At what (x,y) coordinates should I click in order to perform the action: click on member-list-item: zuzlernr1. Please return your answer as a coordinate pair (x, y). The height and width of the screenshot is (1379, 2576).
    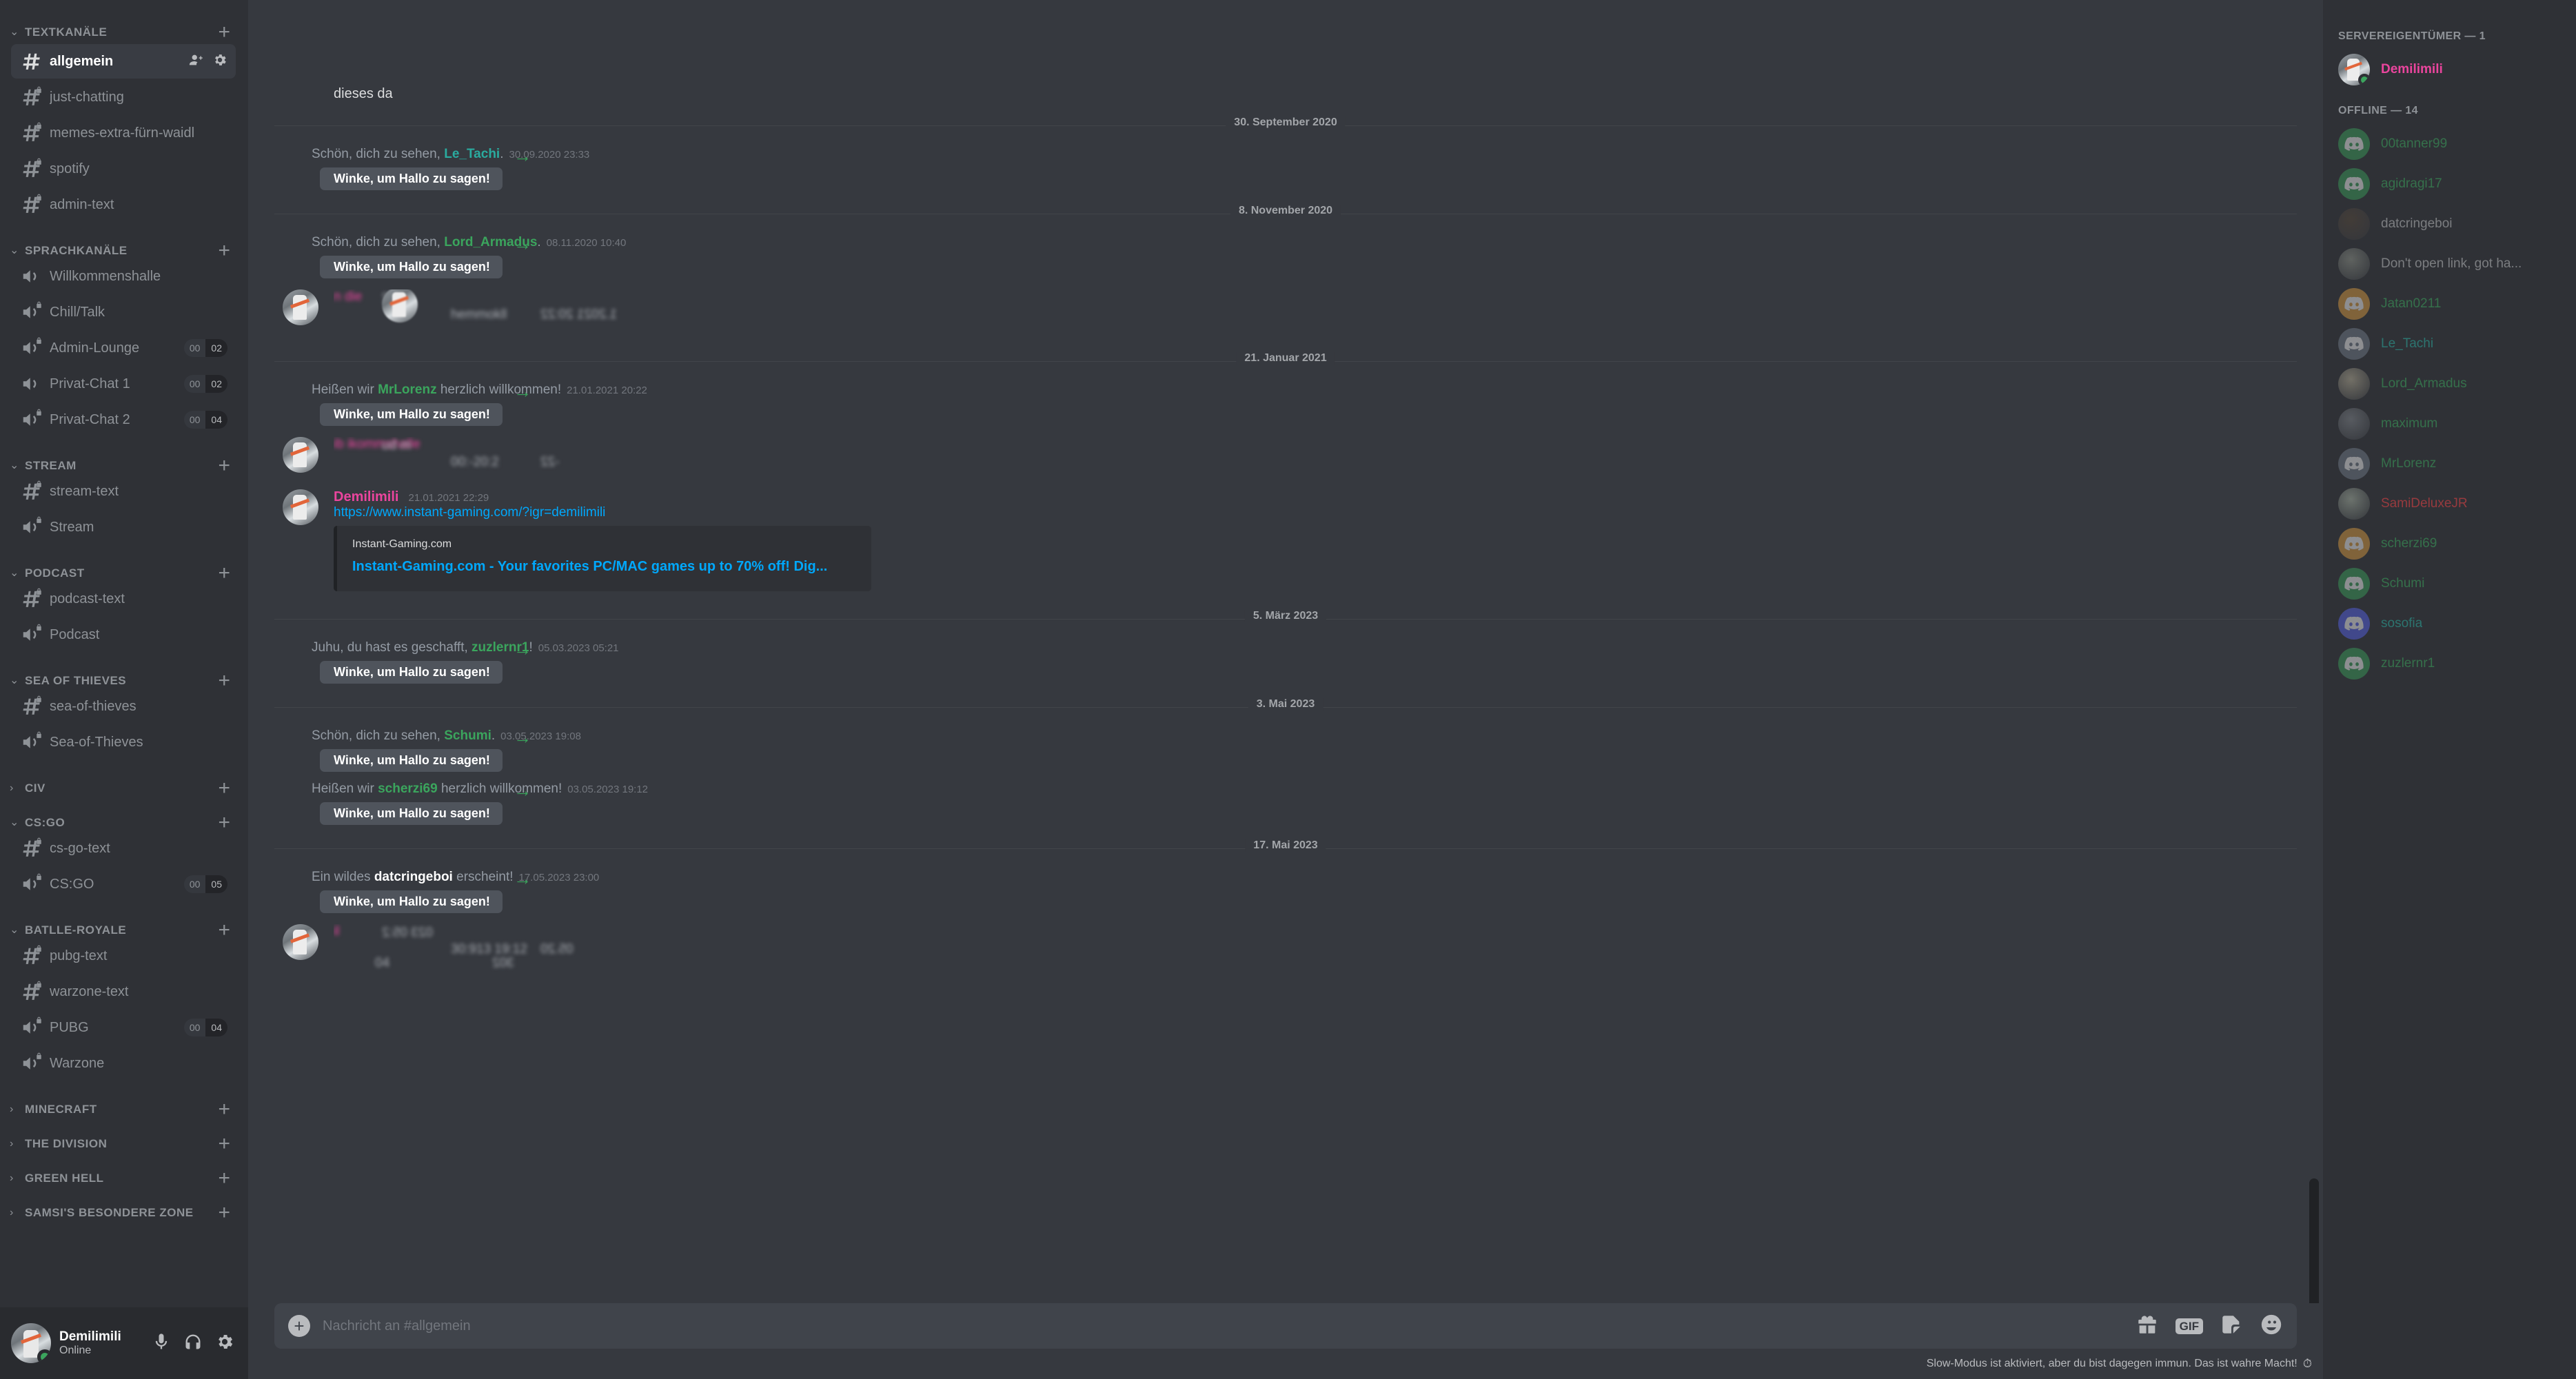
    Looking at the image, I should click on (2449, 664).